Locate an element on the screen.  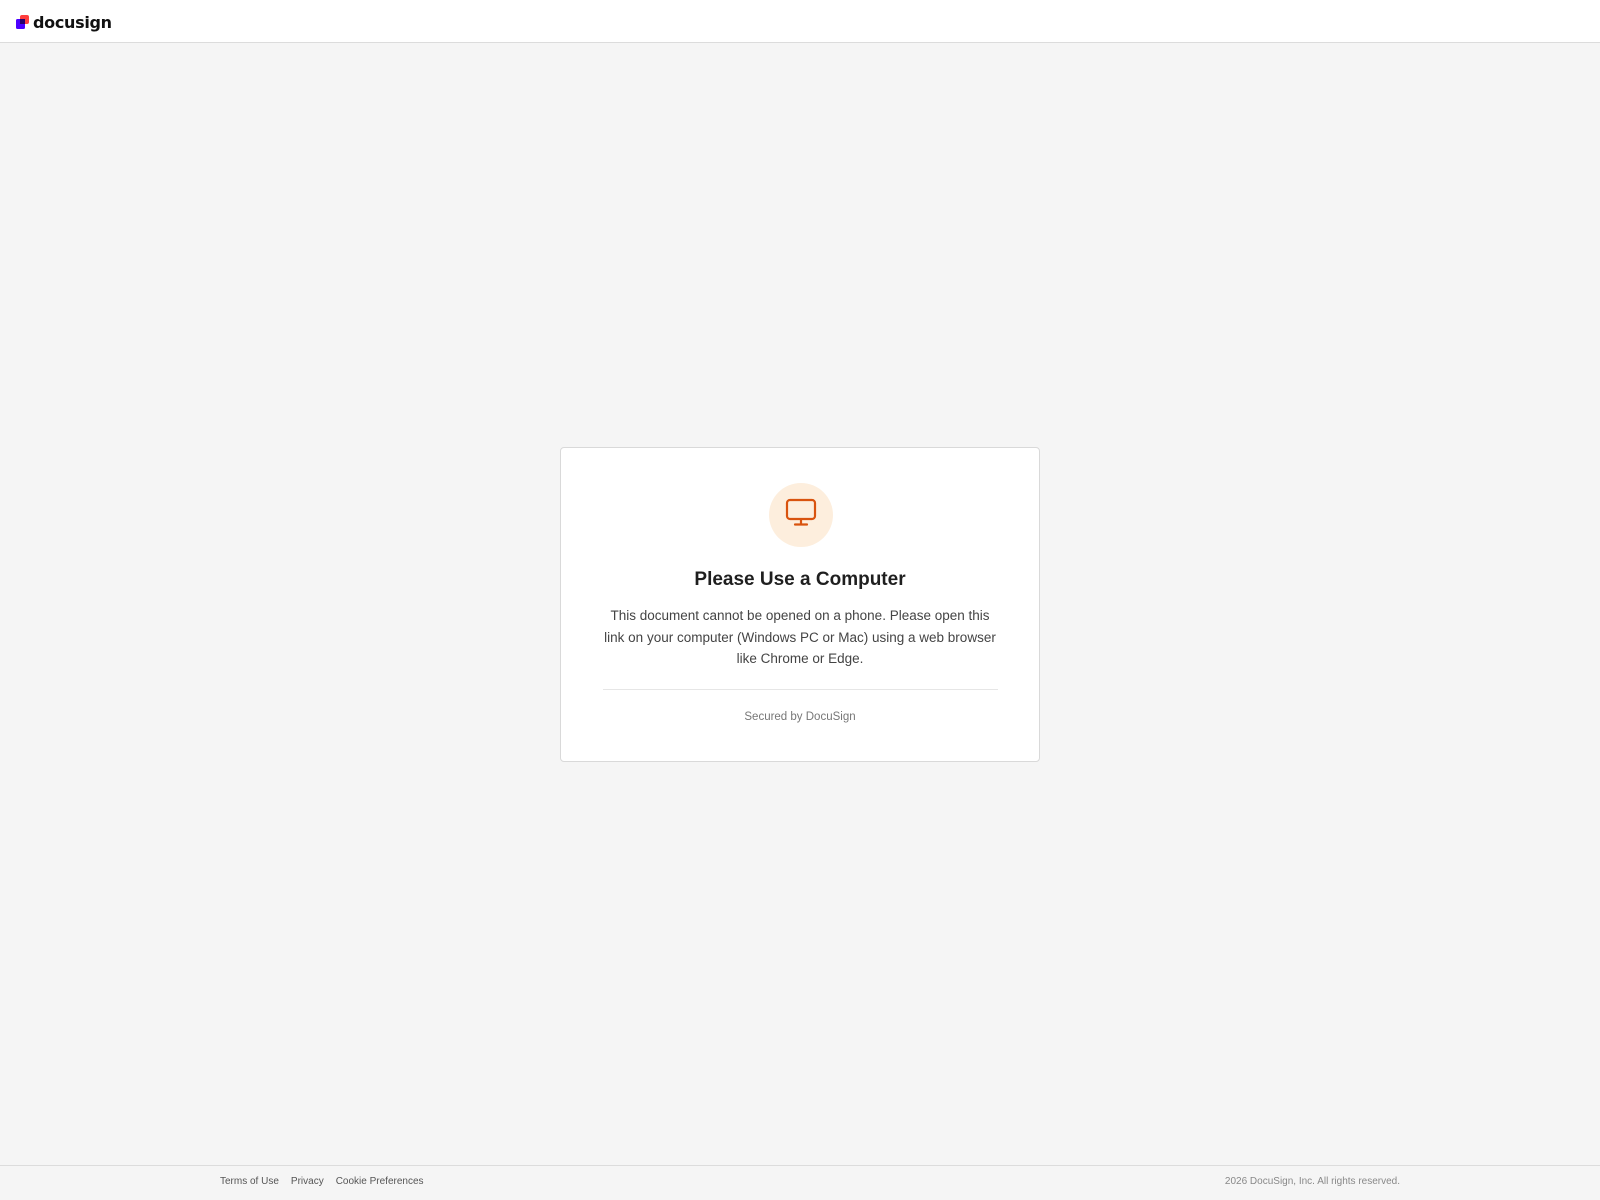
docusign-logo: docusign is located at coordinates (64, 22).